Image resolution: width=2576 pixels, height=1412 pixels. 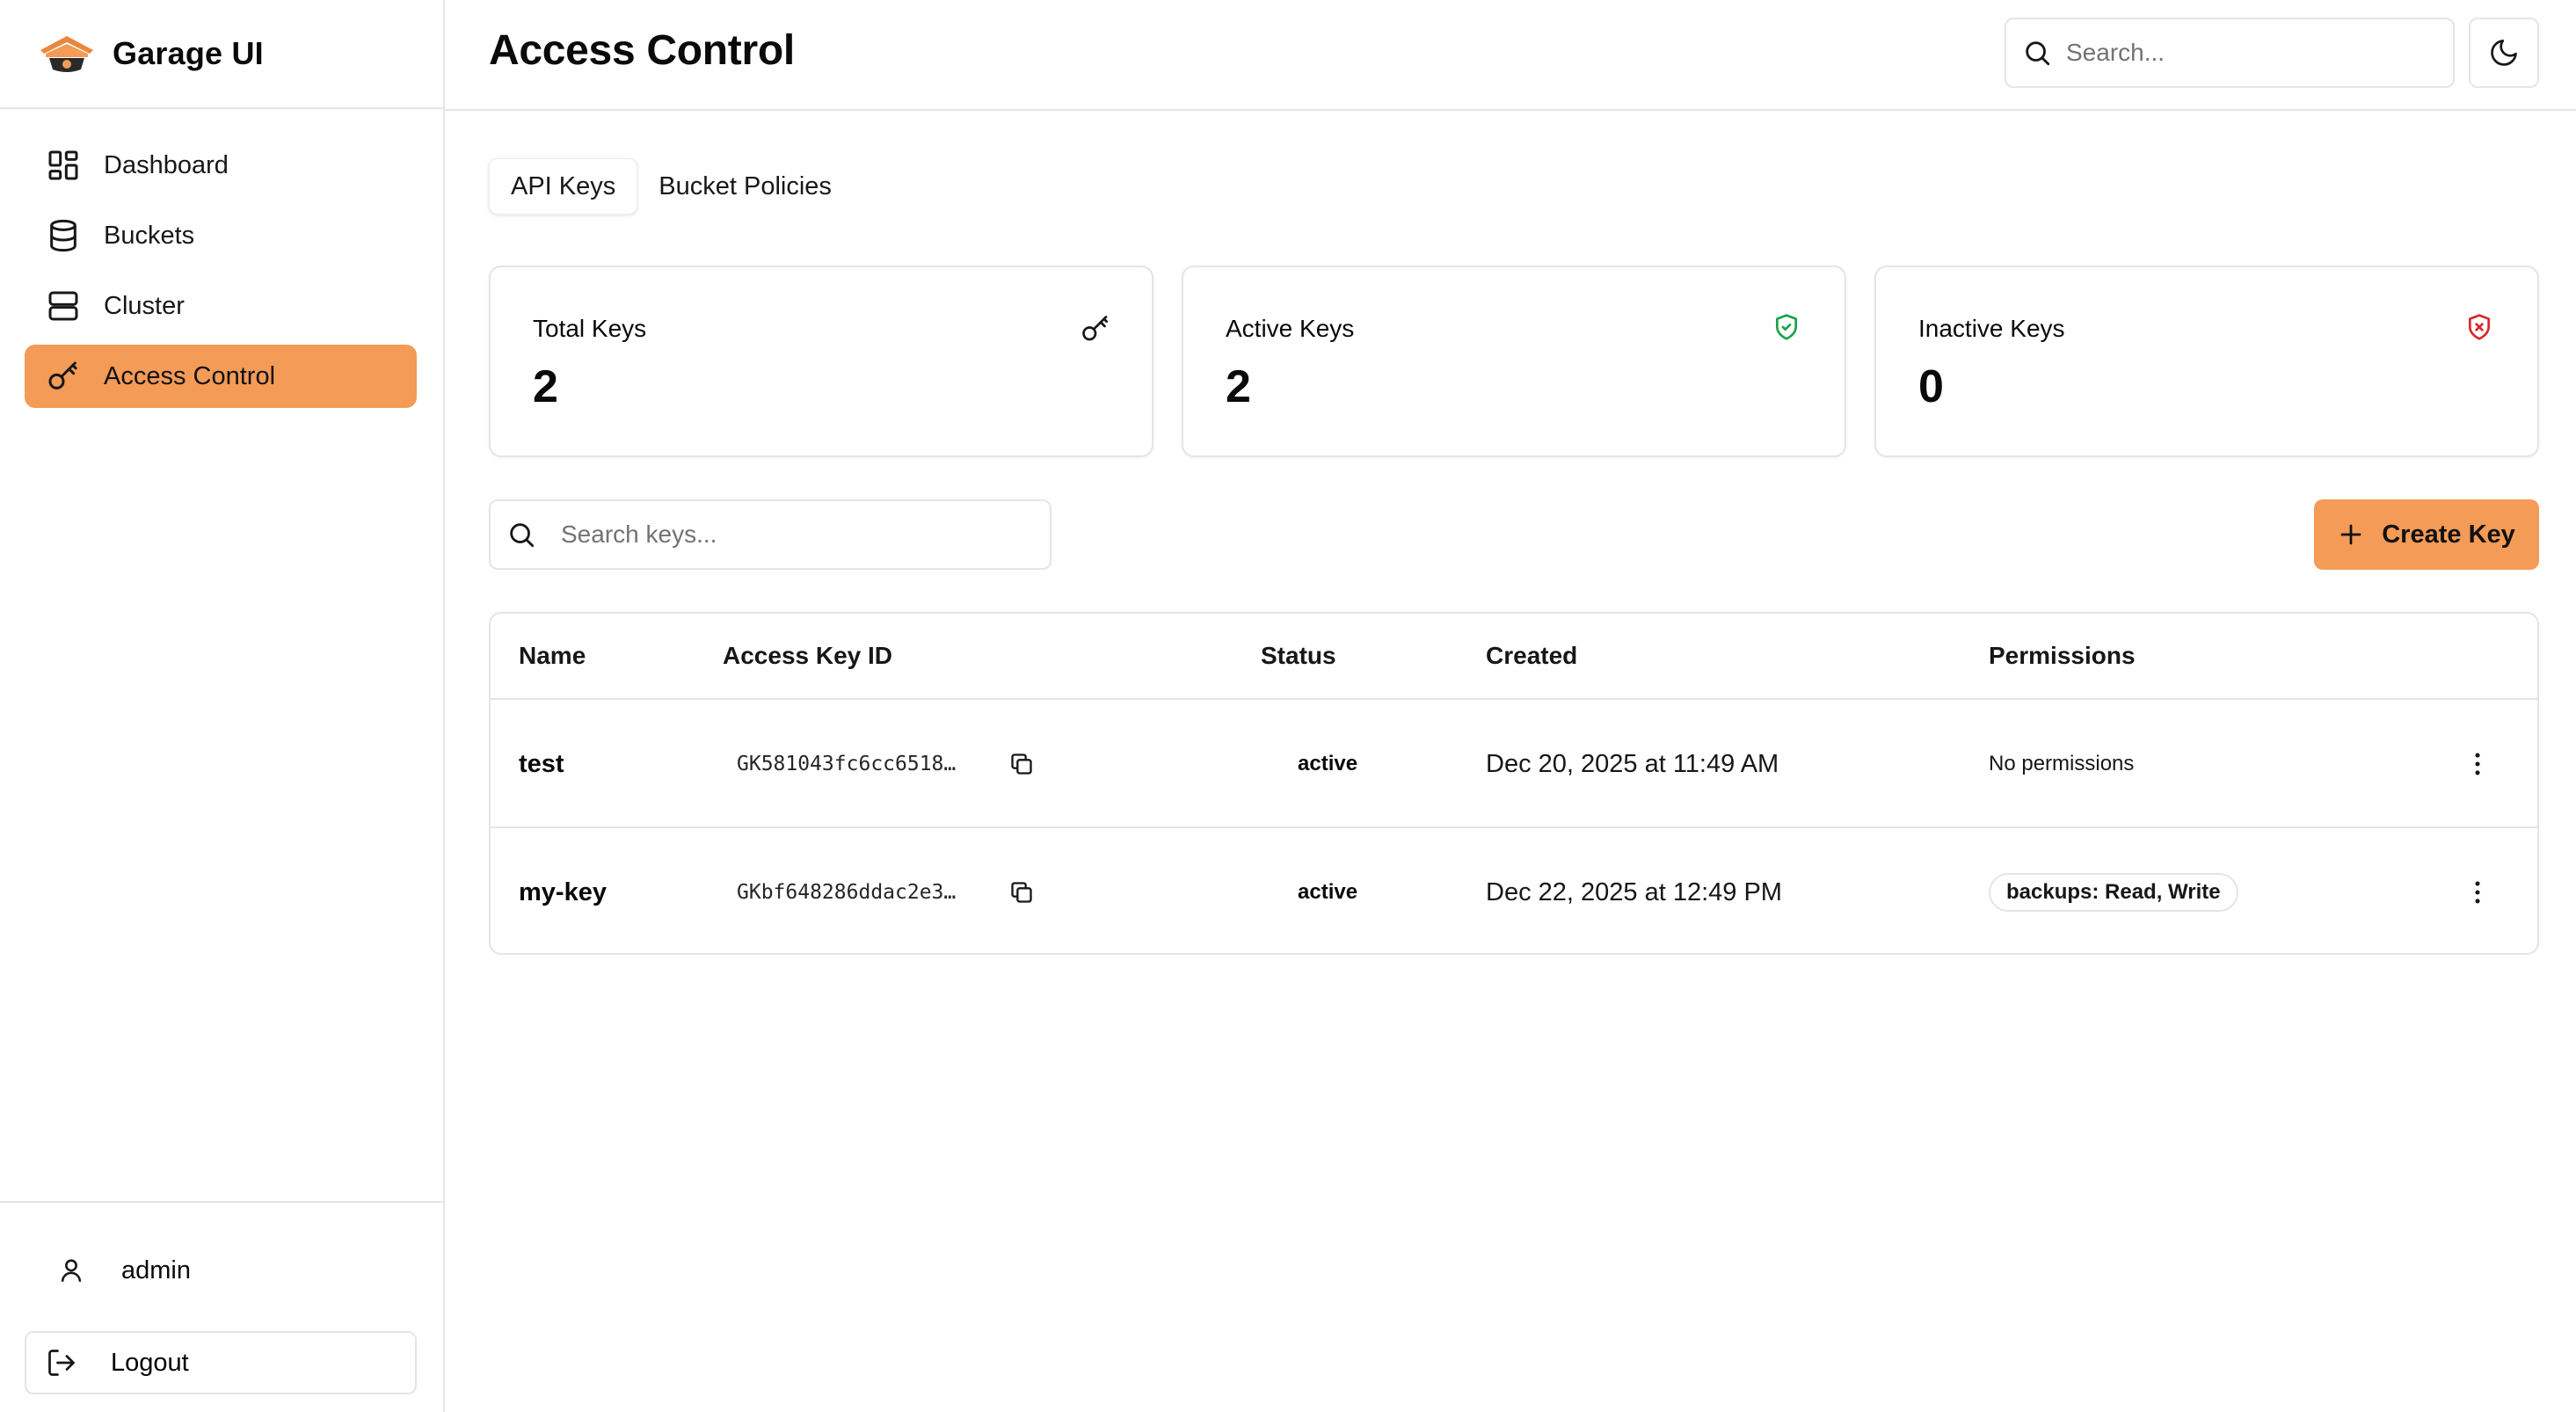 I want to click on logout-label: Logout, so click(x=150, y=1362).